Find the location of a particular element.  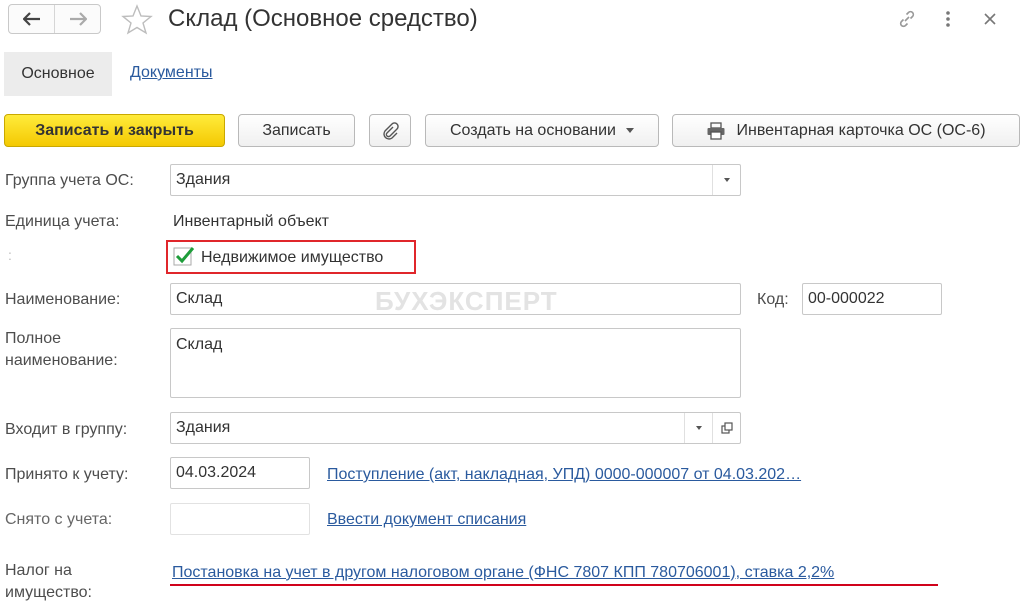

accepted-date-value: 04.03.2024 is located at coordinates (216, 472).